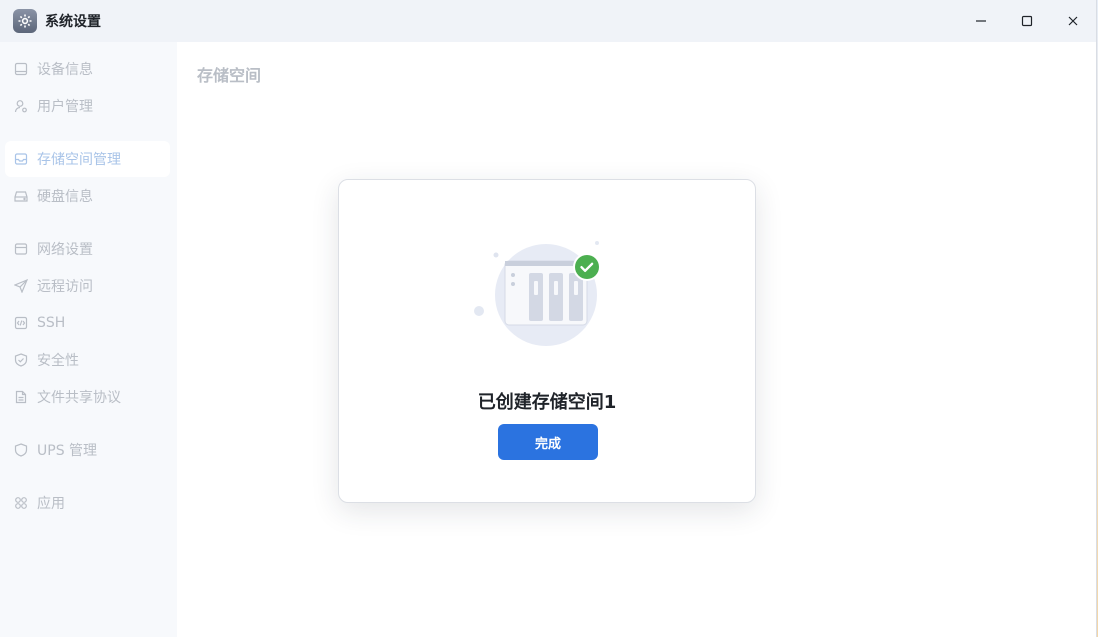 Image resolution: width=1098 pixels, height=637 pixels. What do you see at coordinates (87, 323) in the screenshot?
I see `sidebar-item-ssh: SSH` at bounding box center [87, 323].